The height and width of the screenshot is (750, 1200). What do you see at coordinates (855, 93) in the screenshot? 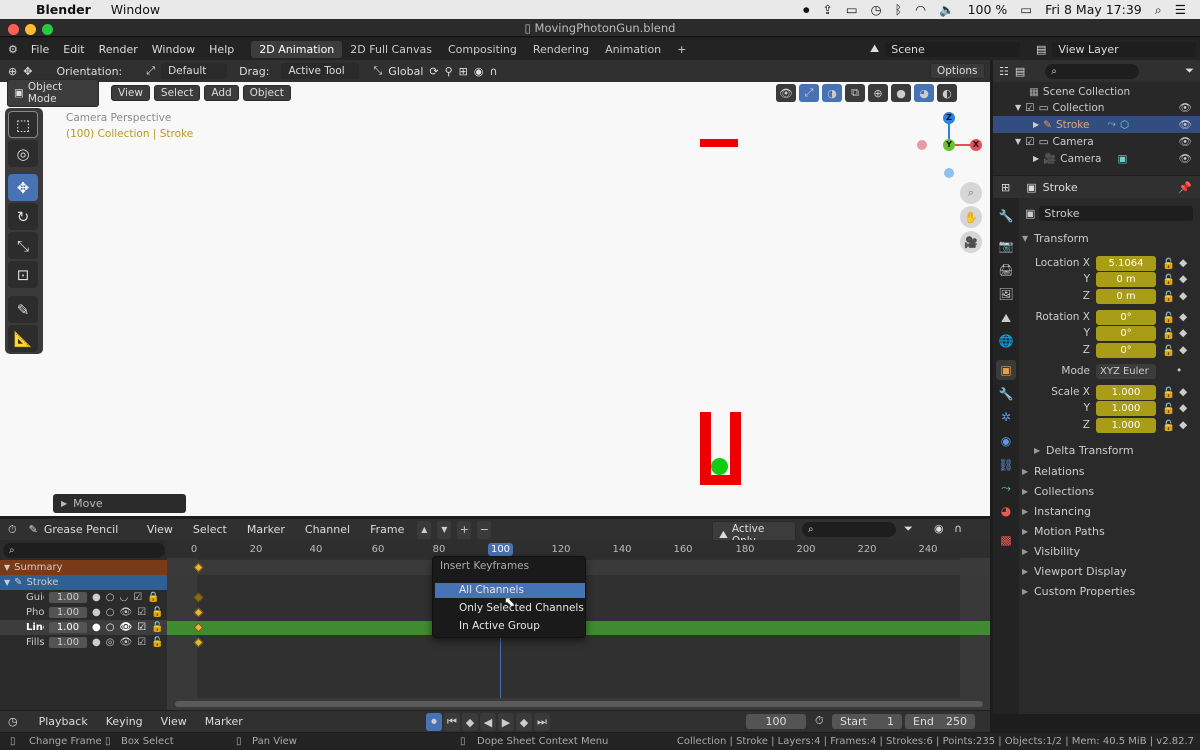
I see `xray-icon: ⧉` at bounding box center [855, 93].